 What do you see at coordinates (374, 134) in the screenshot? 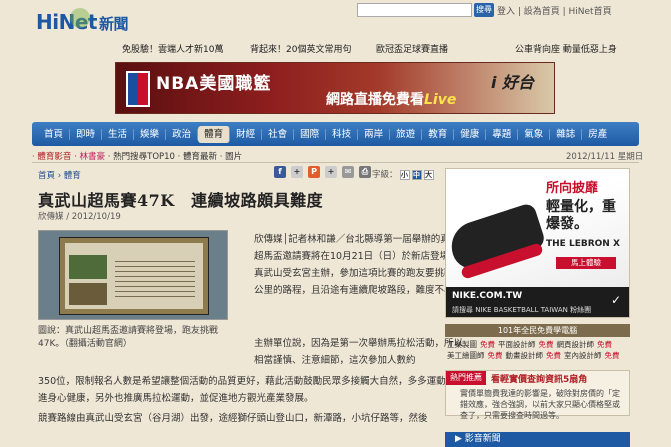
I see `nav-item: 兩岸` at bounding box center [374, 134].